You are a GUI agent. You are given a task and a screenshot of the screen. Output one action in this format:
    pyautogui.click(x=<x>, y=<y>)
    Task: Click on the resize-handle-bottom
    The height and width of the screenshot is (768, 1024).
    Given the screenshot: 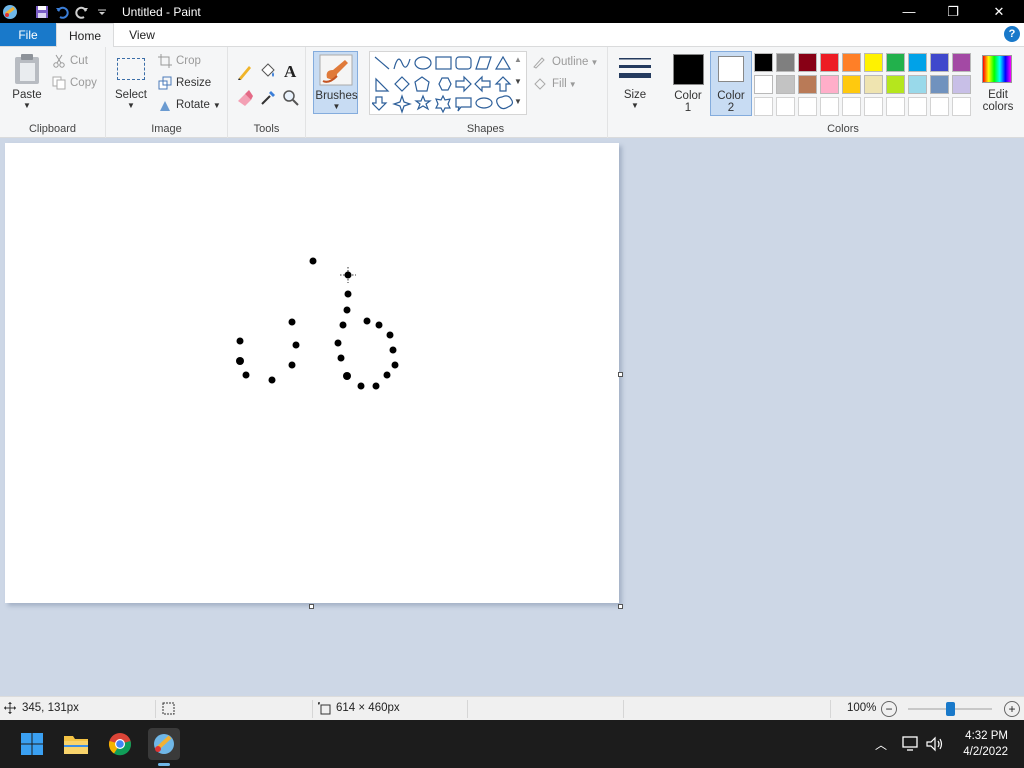 What is the action you would take?
    pyautogui.click(x=311, y=606)
    